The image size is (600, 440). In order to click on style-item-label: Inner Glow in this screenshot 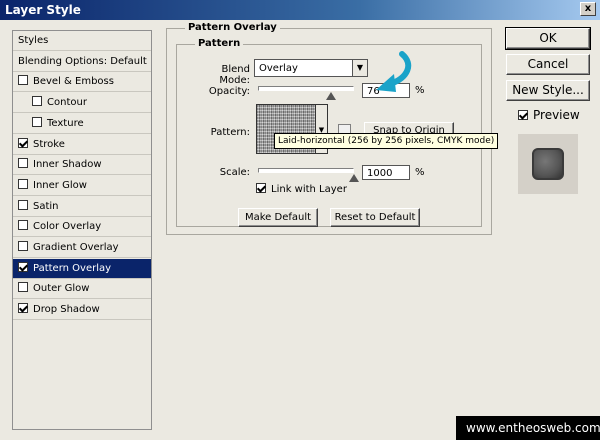, I will do `click(60, 185)`.